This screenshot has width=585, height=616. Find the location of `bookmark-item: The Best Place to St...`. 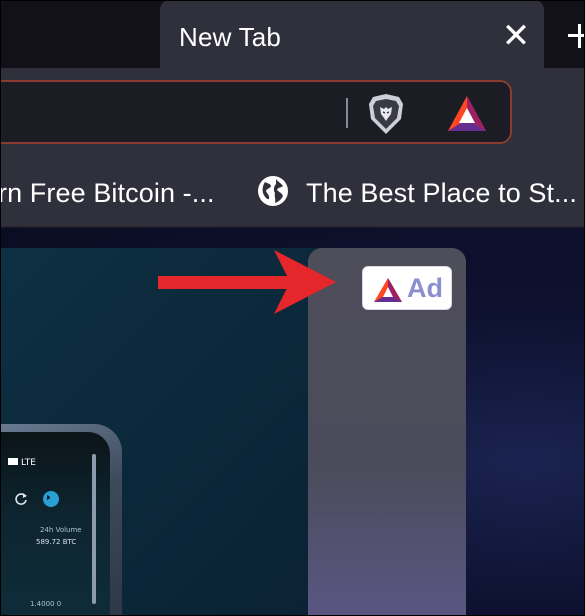

bookmark-item: The Best Place to St... is located at coordinates (416, 193).